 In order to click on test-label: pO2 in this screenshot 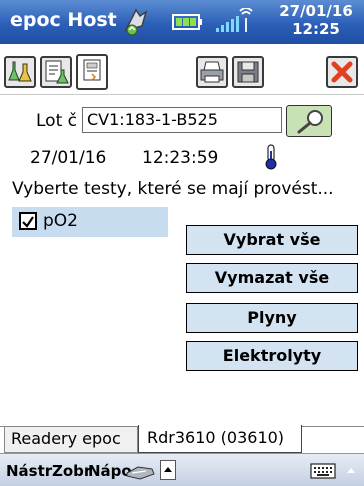, I will do `click(60, 221)`.